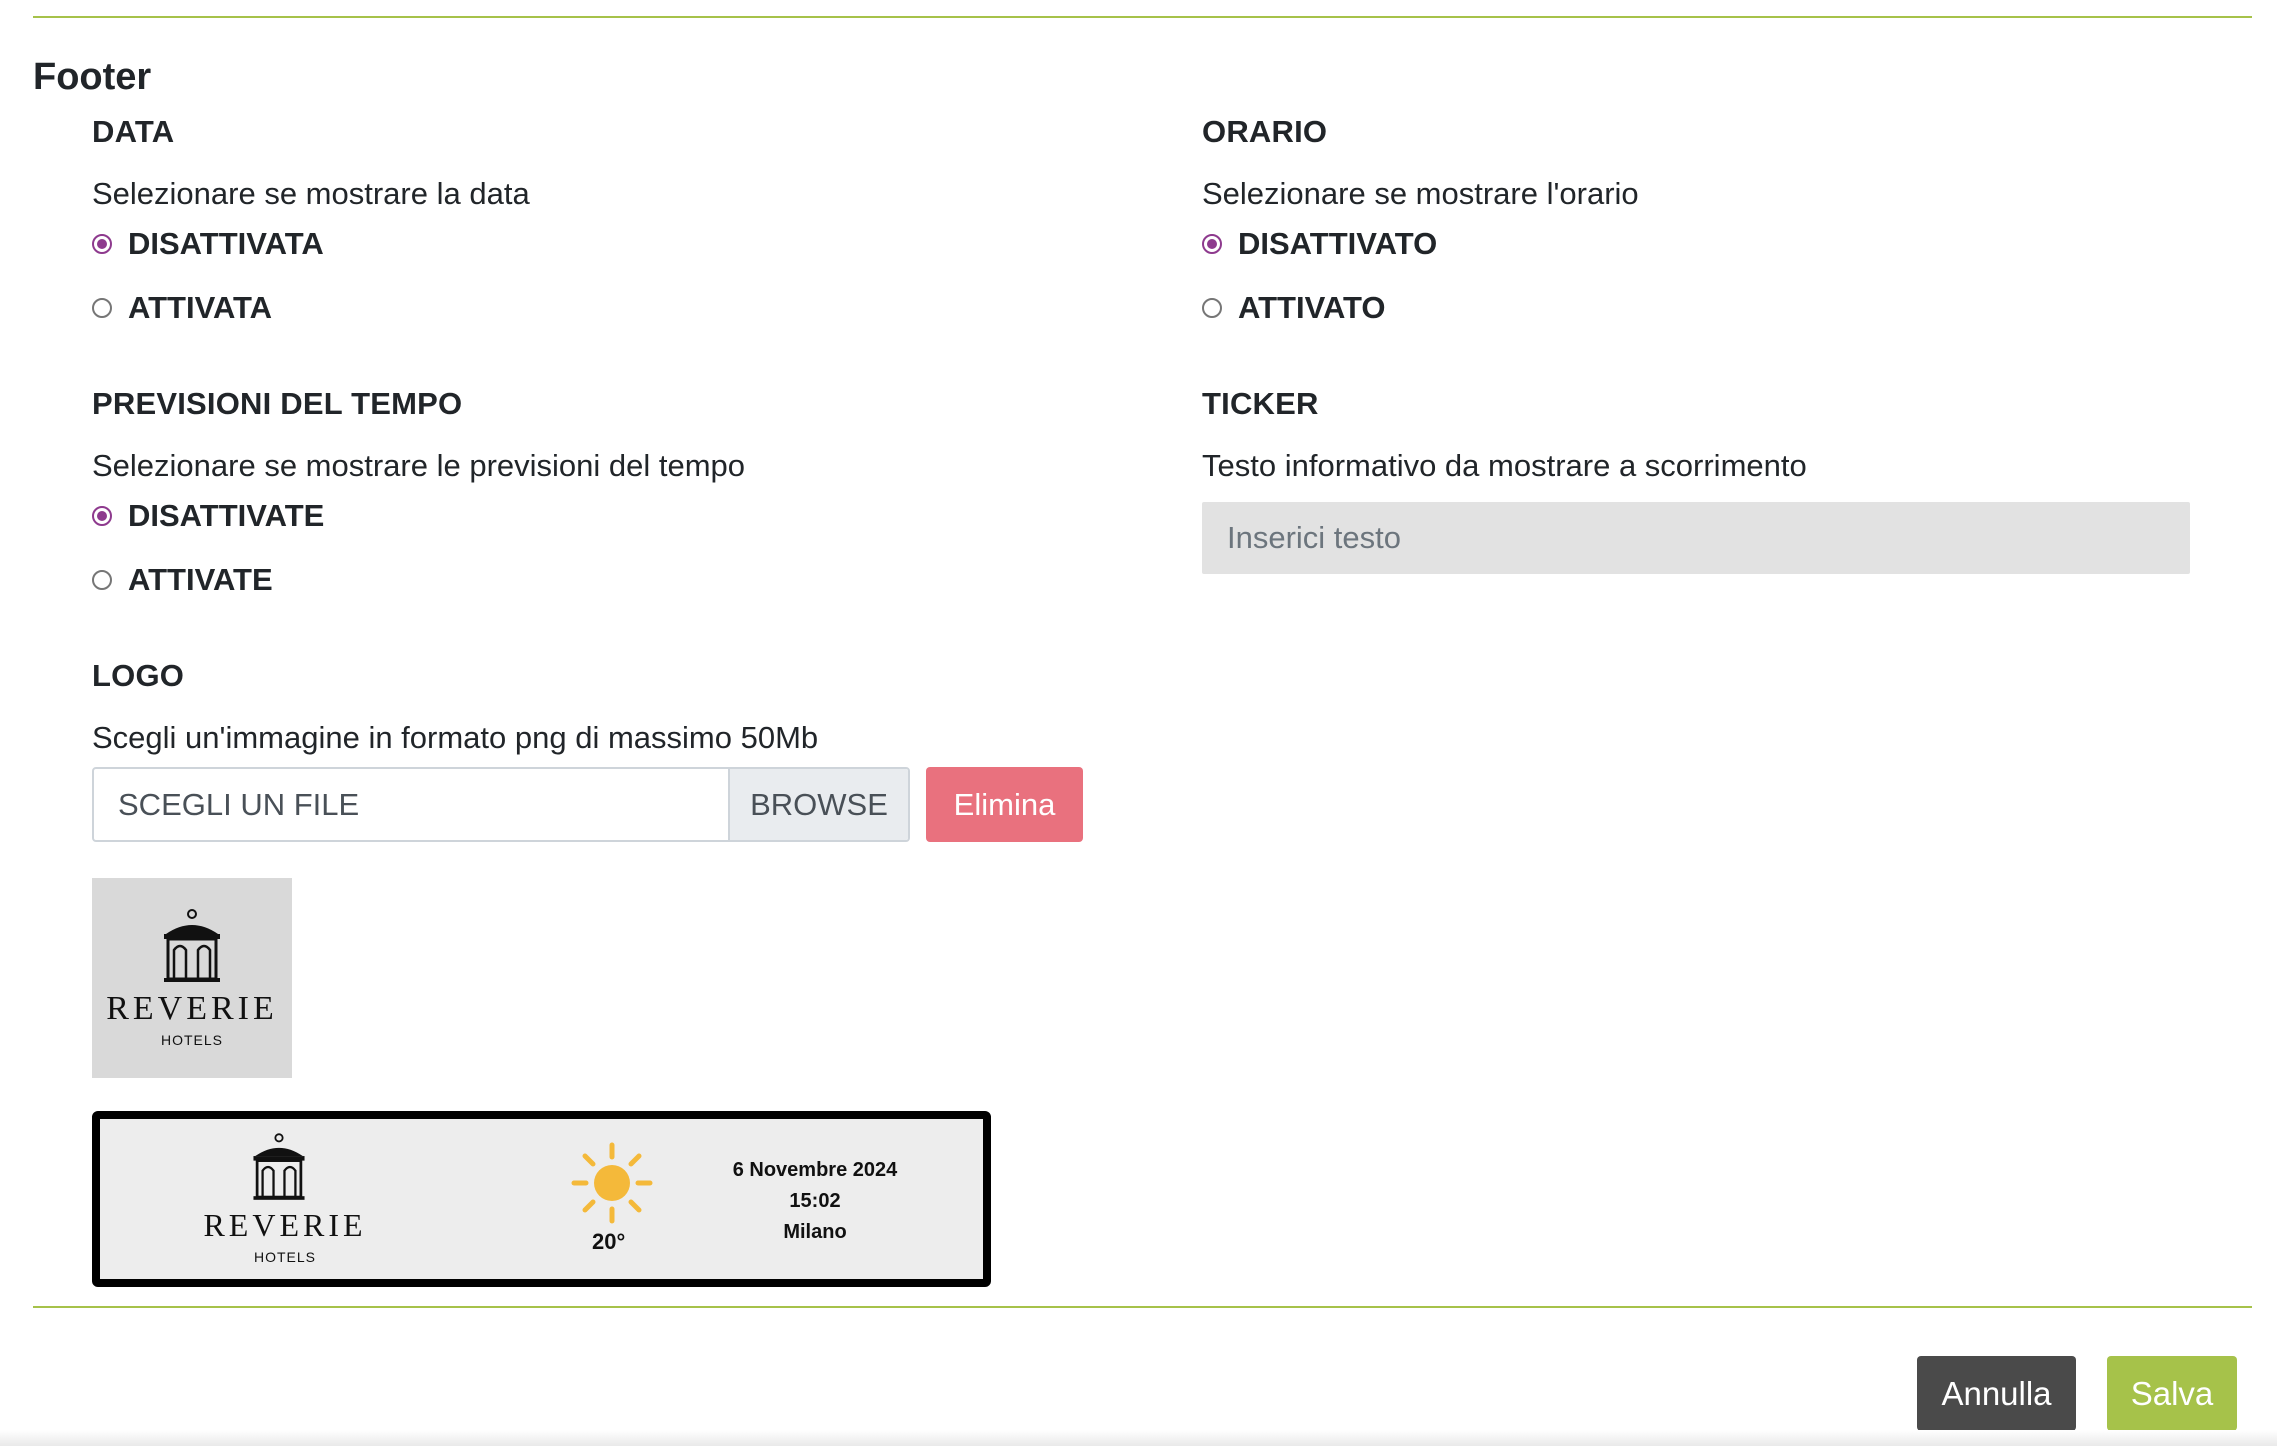 This screenshot has height=1446, width=2277. What do you see at coordinates (1265, 131) in the screenshot?
I see `orario-title: ORARIO` at bounding box center [1265, 131].